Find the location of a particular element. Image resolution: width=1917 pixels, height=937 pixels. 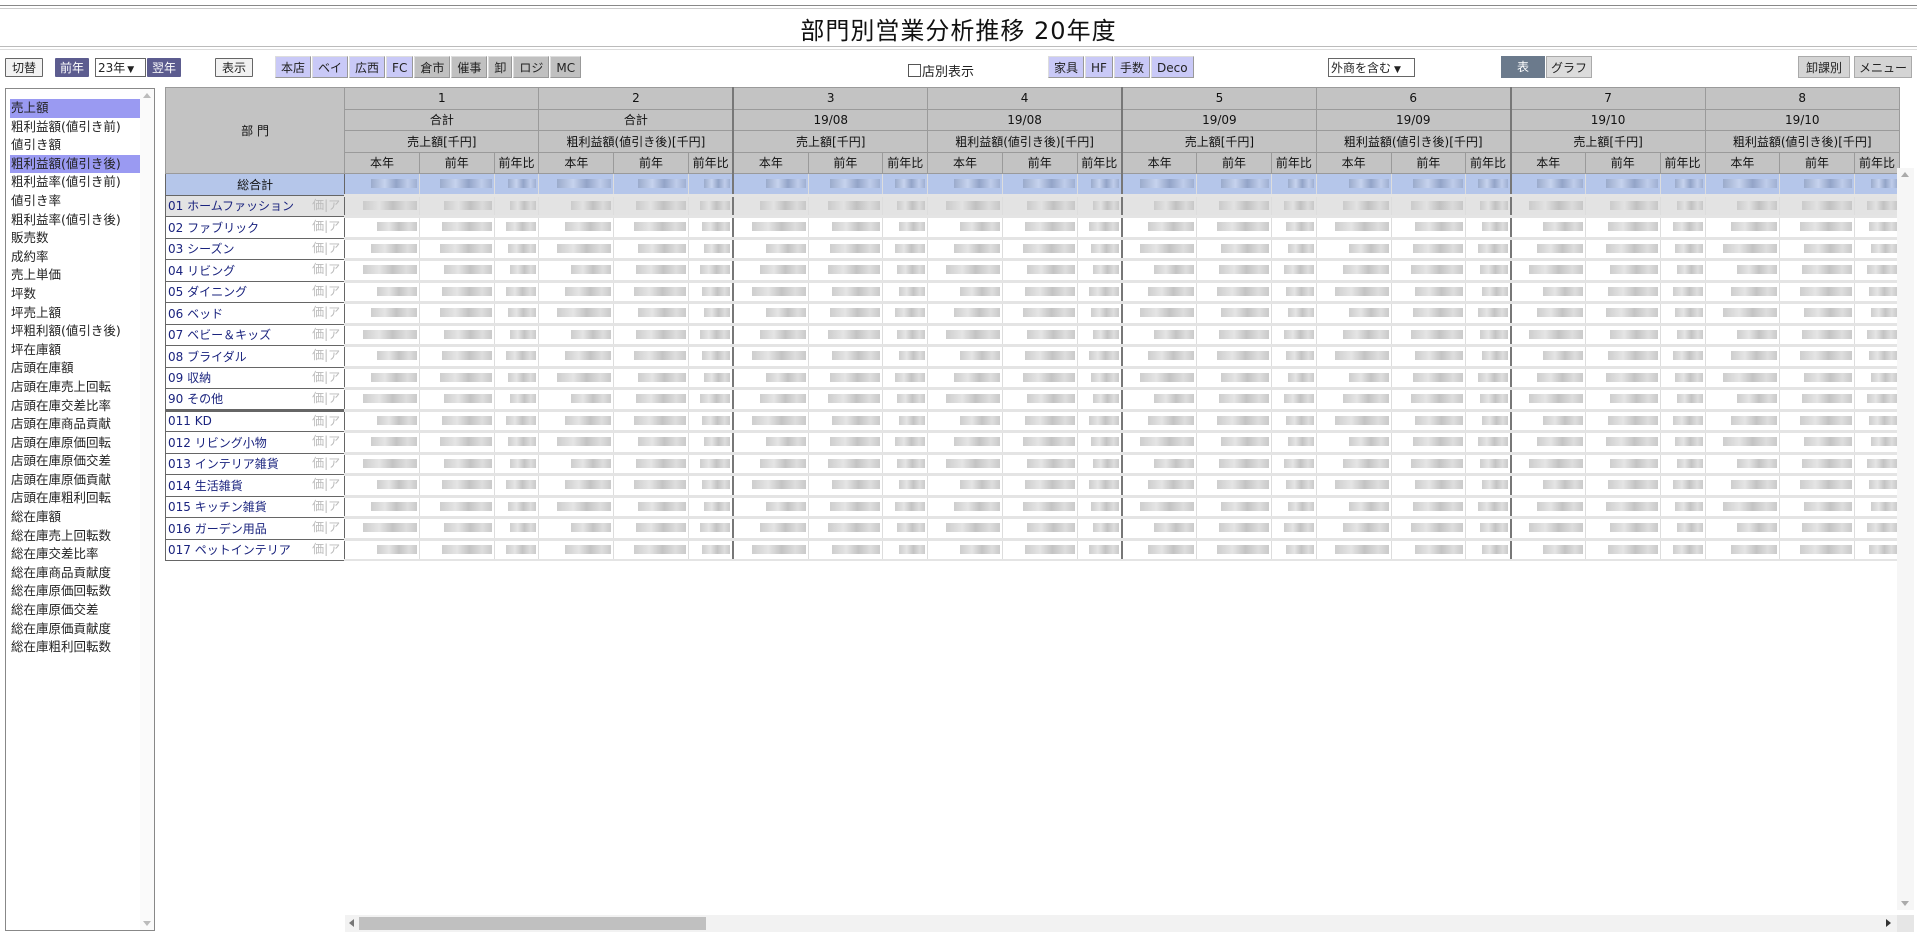

display-button: 表示 is located at coordinates (234, 67).